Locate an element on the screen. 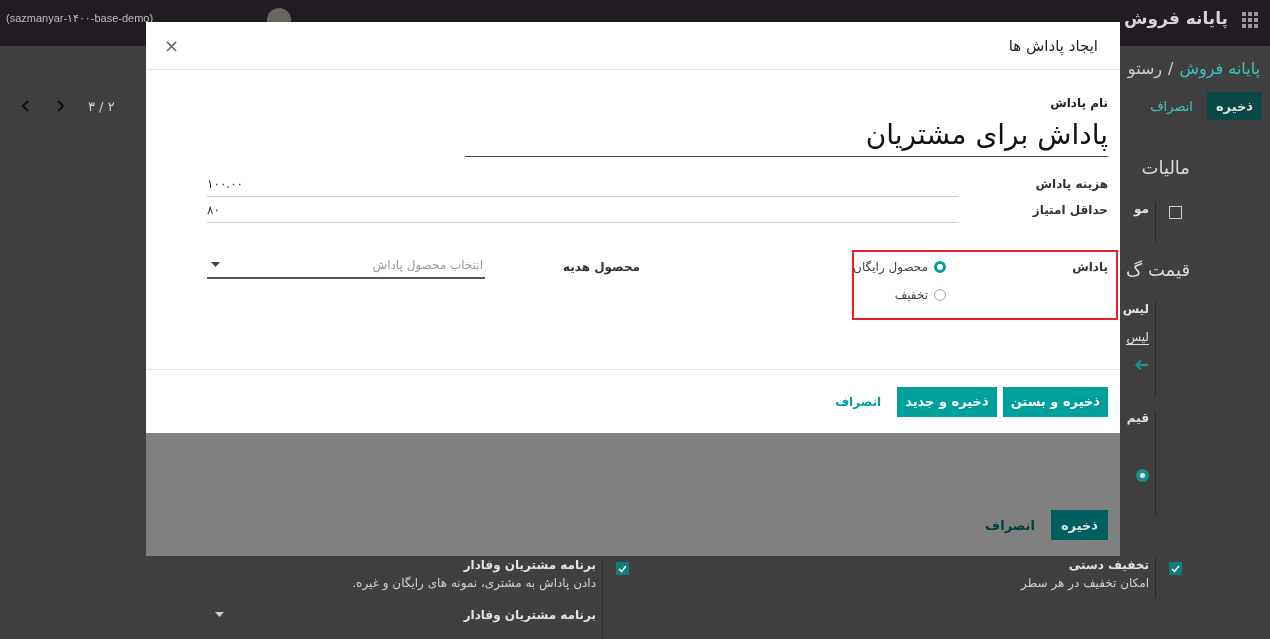  section-heading: مالیات is located at coordinates (1165, 168).